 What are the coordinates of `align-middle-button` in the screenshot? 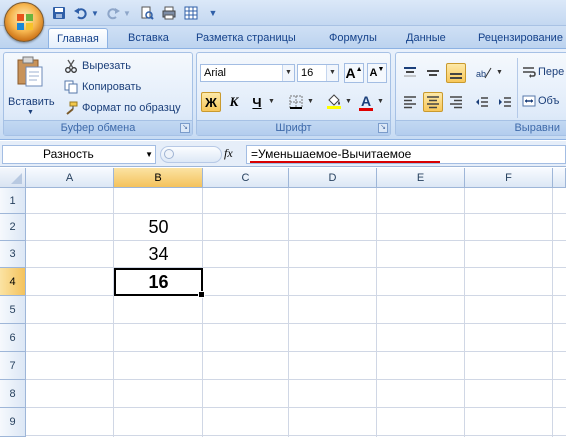 It's located at (433, 73).